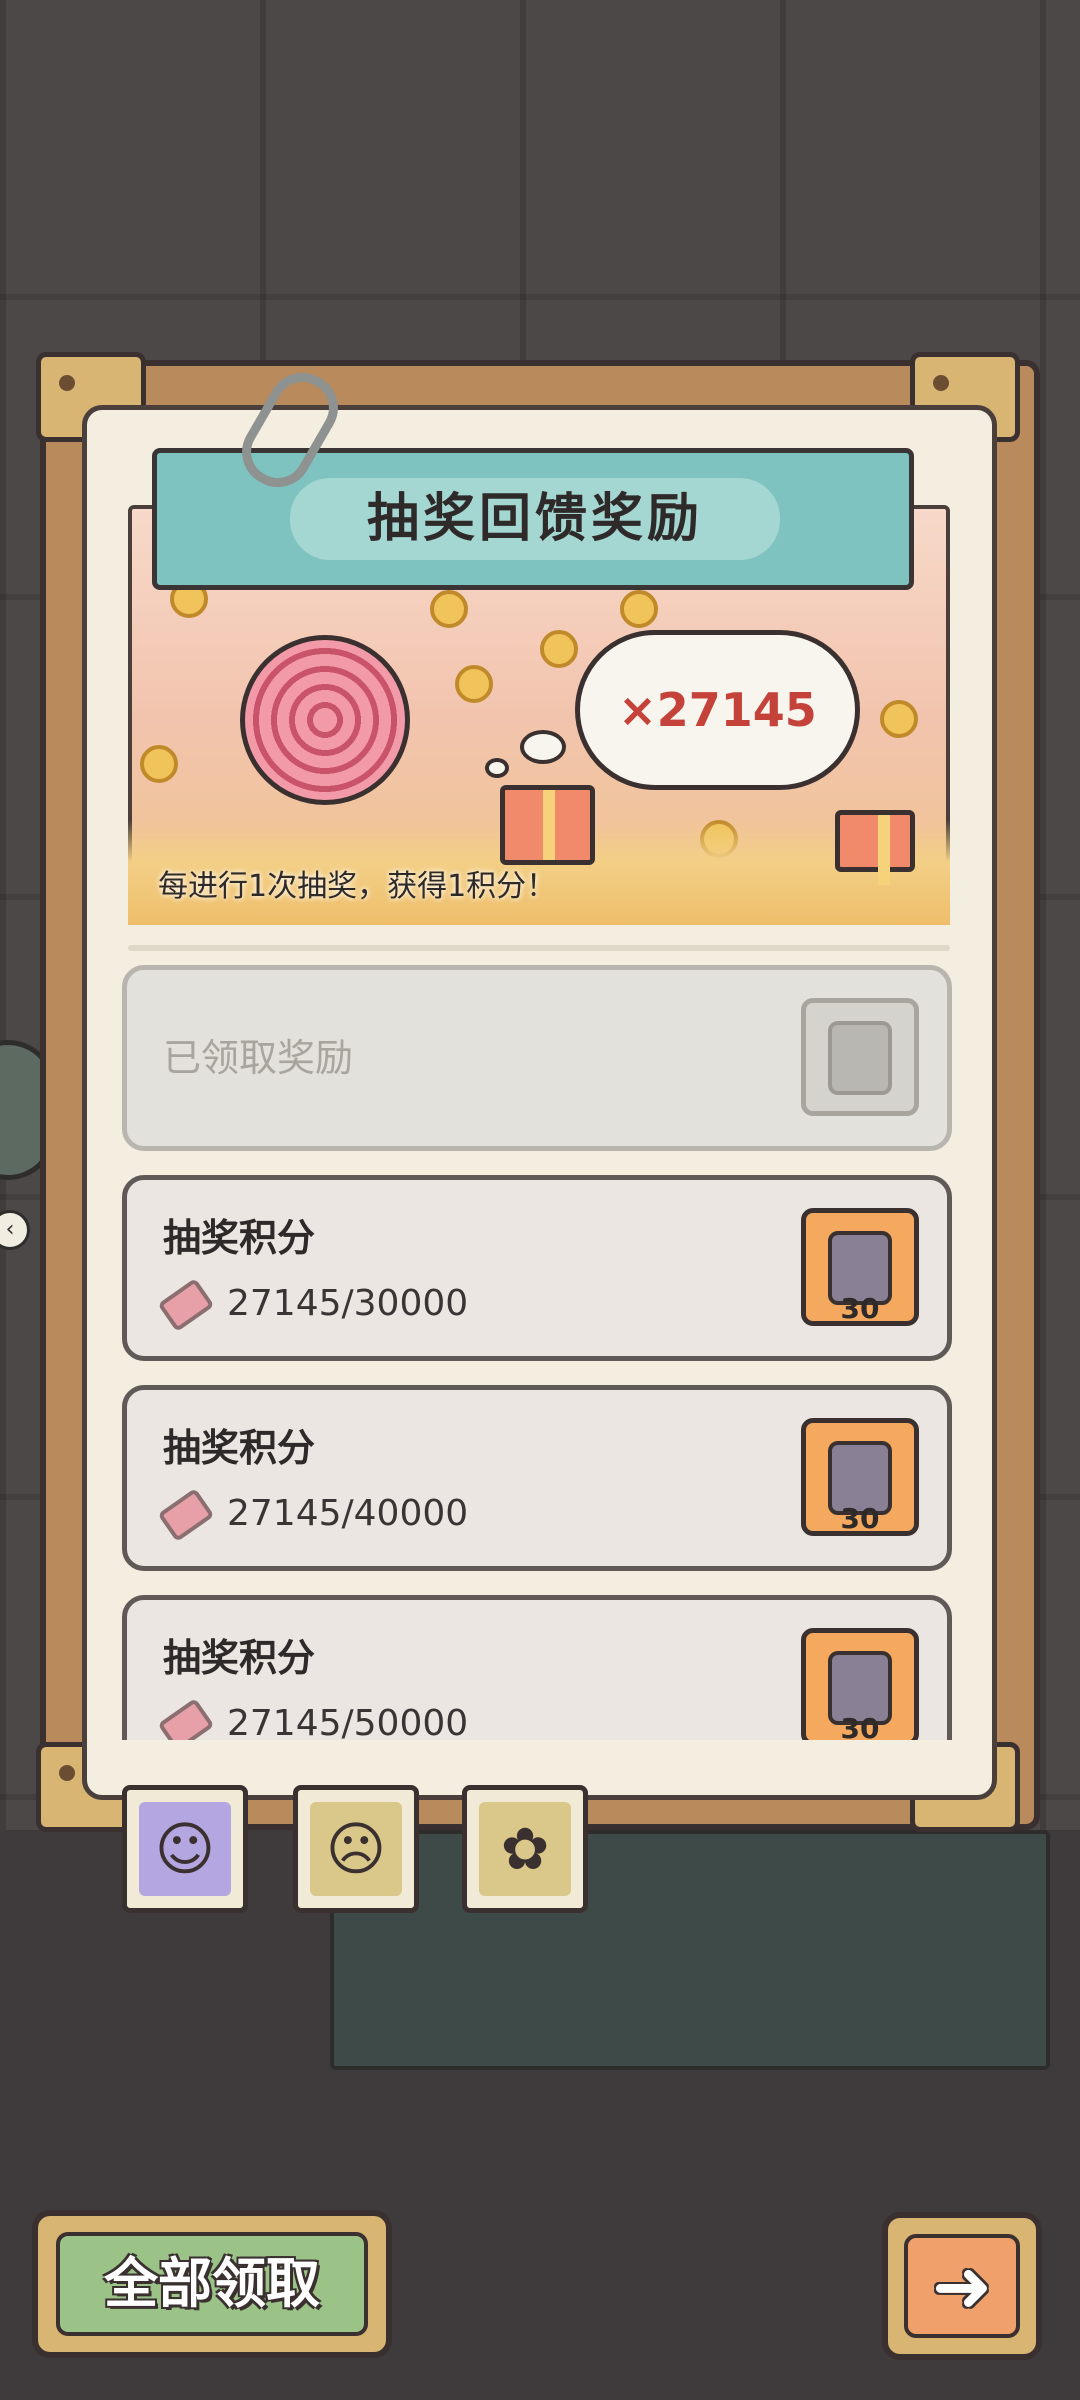 This screenshot has height=2400, width=1080. Describe the element at coordinates (547, 825) in the screenshot. I see `gift-icon` at that location.